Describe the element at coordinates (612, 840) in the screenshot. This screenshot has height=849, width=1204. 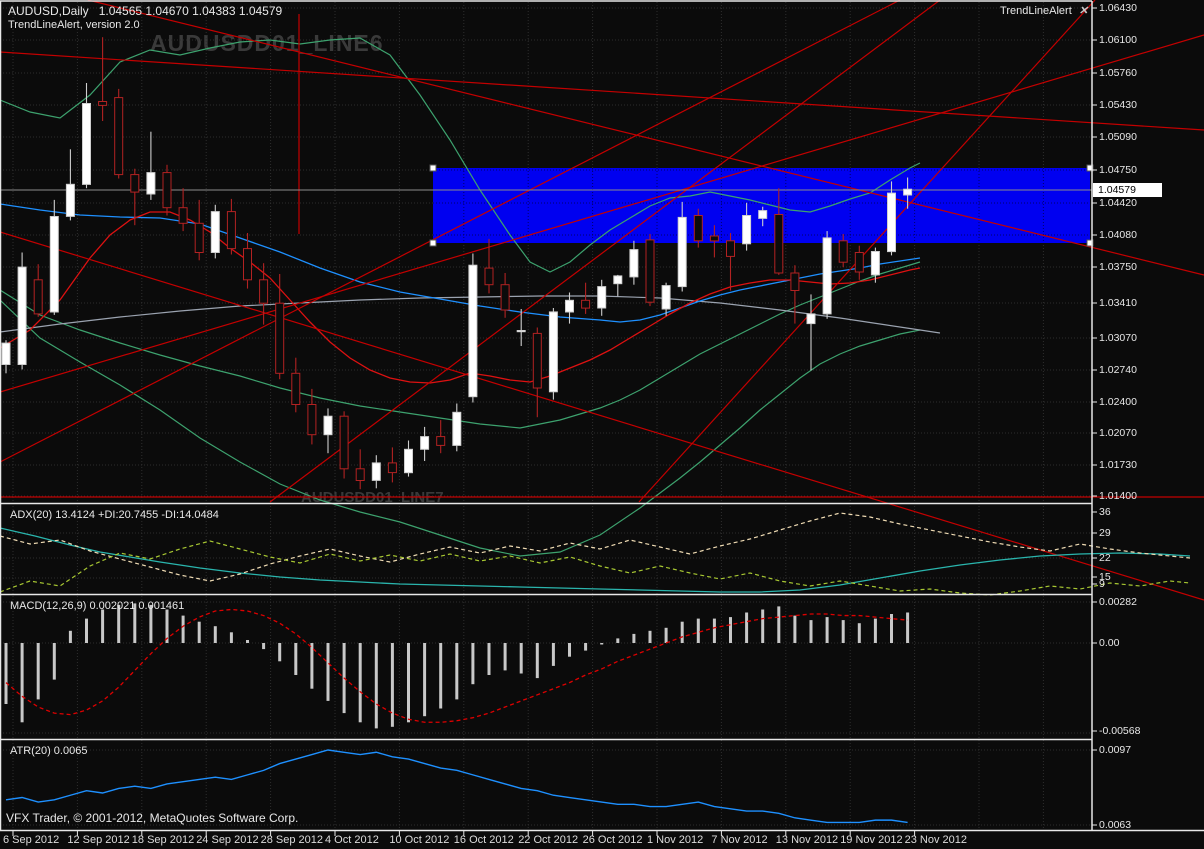
I see `date-tick-label: 26 Oct 2012` at that location.